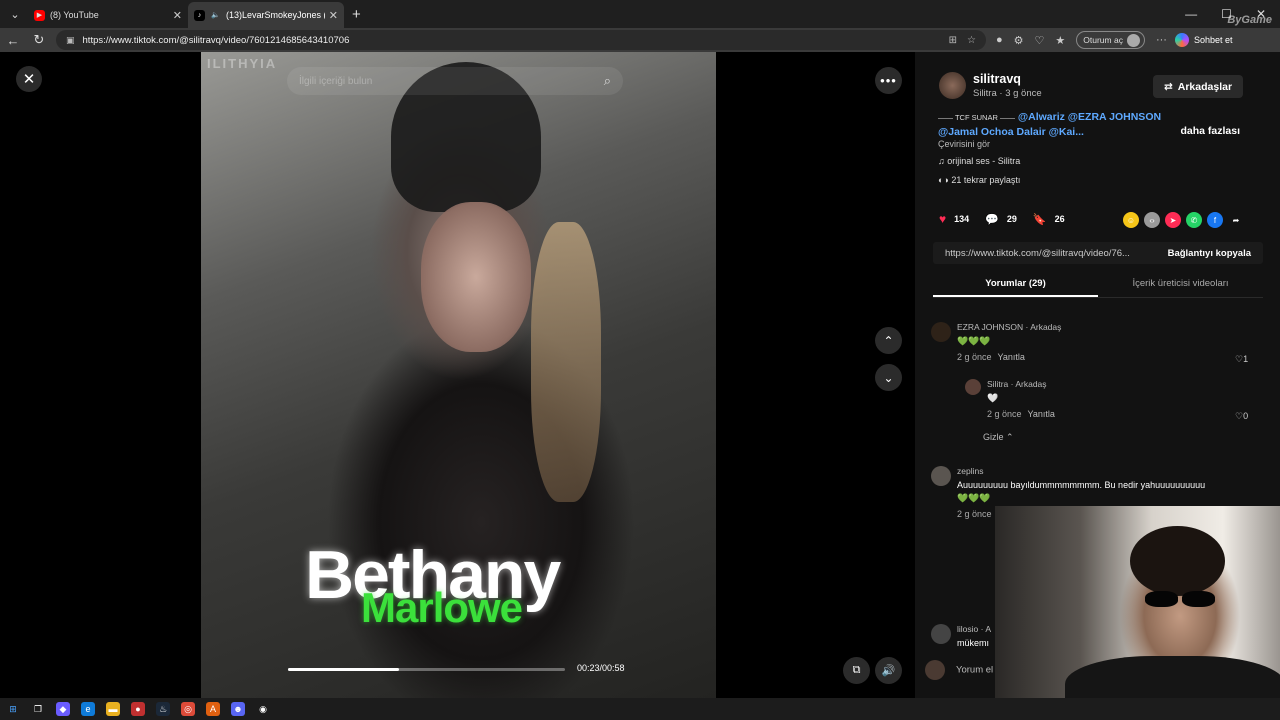 This screenshot has width=1280, height=720. Describe the element at coordinates (1241, 416) in the screenshot. I see `reply-like: ♡0` at that location.